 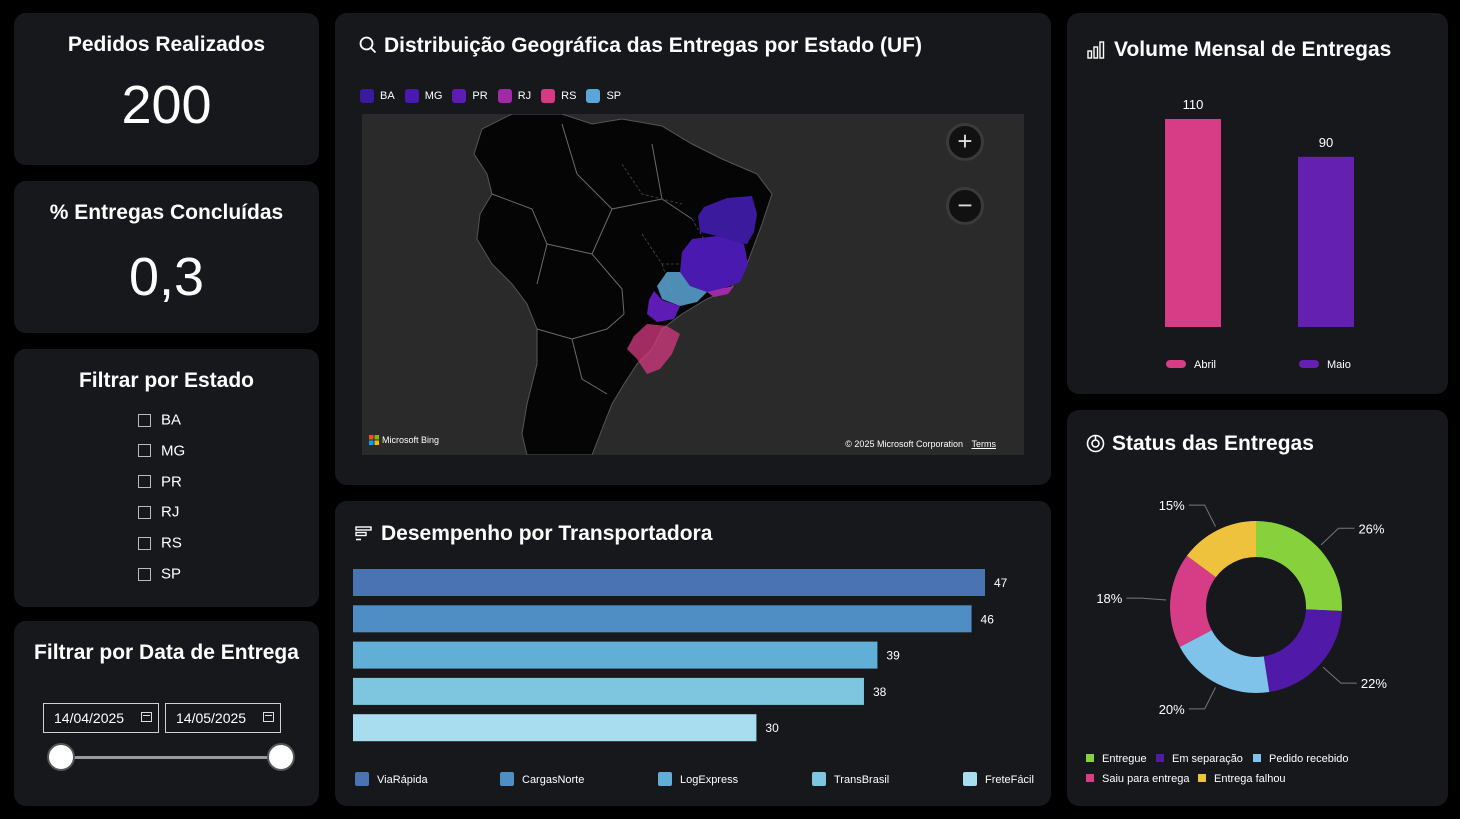 I want to click on terms-link: Terms, so click(x=984, y=444).